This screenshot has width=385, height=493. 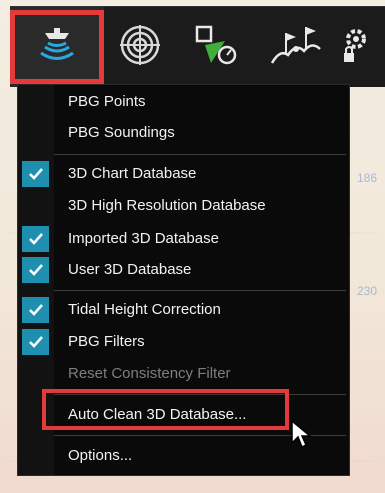 What do you see at coordinates (367, 291) in the screenshot?
I see `depth-label: 230` at bounding box center [367, 291].